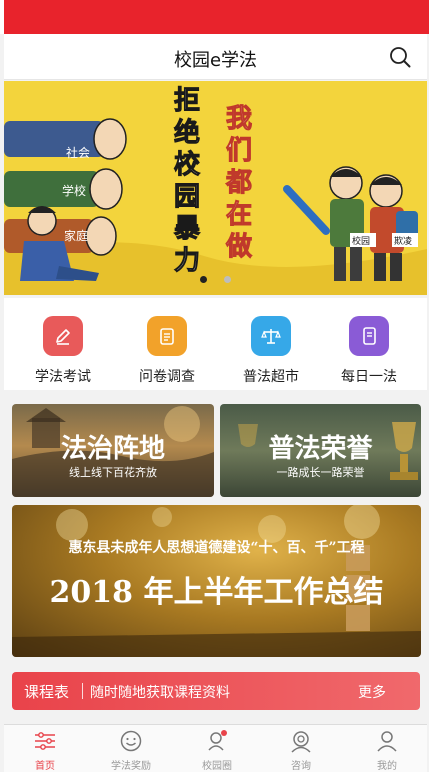 Image resolution: width=429 pixels, height=772 pixels. Describe the element at coordinates (372, 692) in the screenshot. I see `course-more-link: 更多` at that location.